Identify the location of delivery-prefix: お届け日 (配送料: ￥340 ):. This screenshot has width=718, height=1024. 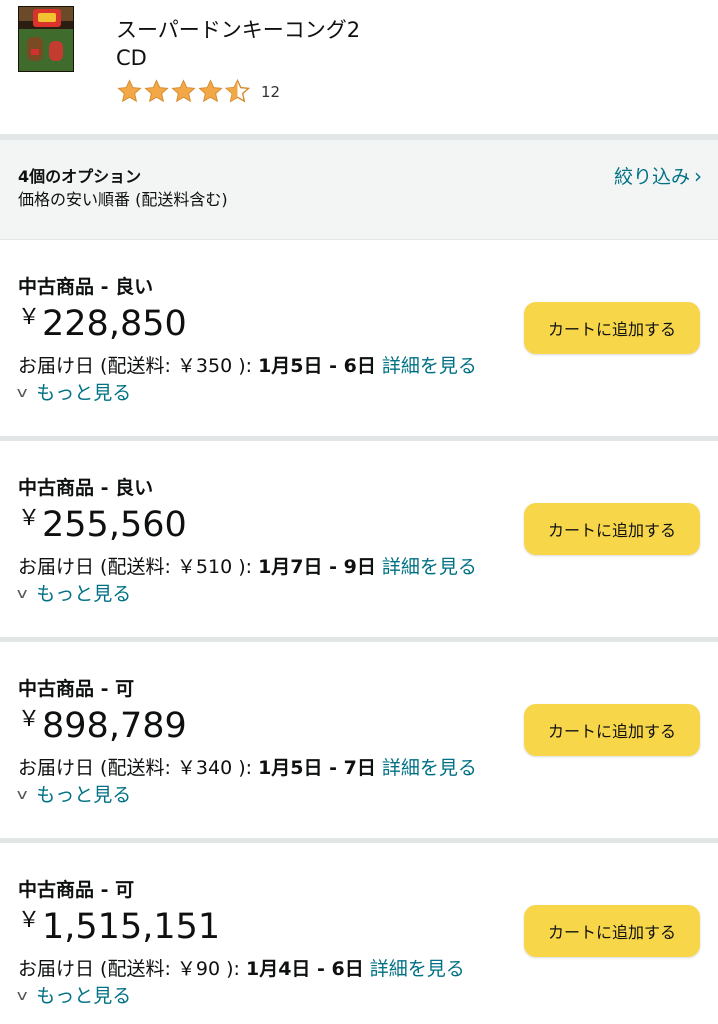
(138, 768).